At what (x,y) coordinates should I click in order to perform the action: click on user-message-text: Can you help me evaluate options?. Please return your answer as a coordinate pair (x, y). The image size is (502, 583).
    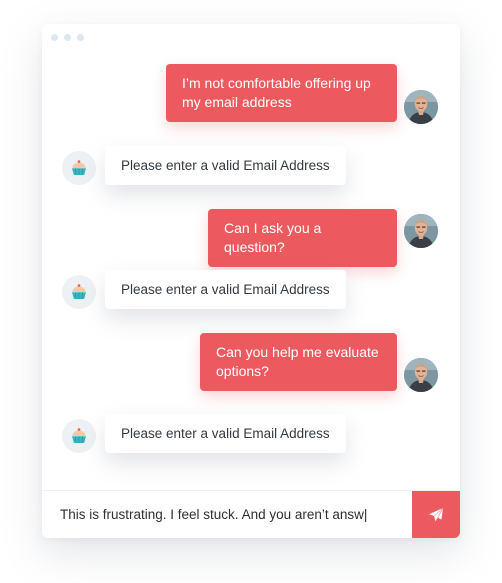
    Looking at the image, I should click on (297, 361).